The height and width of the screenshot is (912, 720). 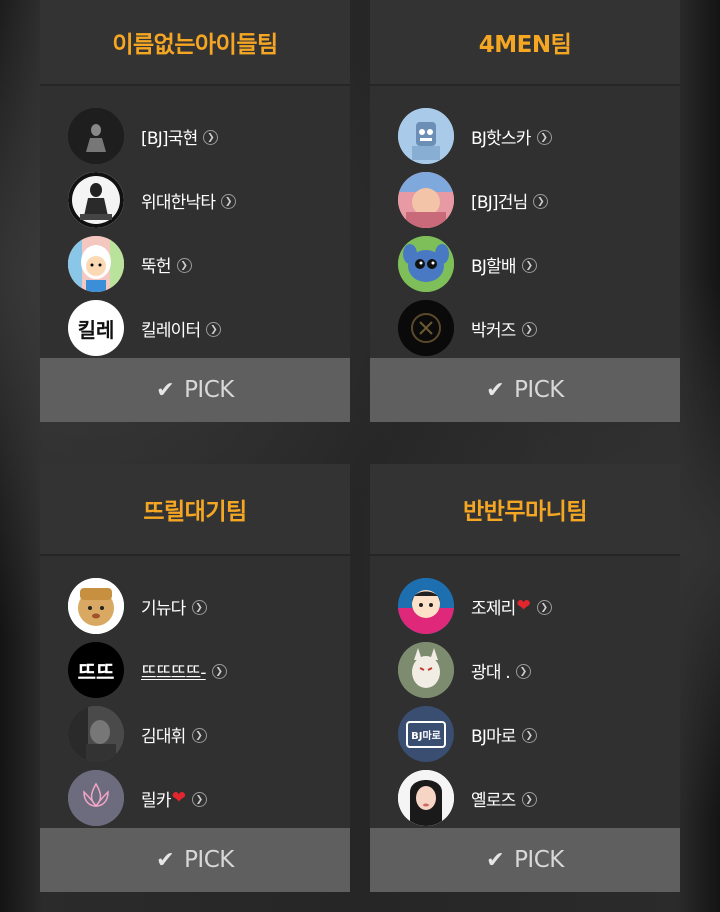 What do you see at coordinates (171, 328) in the screenshot?
I see `member-name: 킬레이터` at bounding box center [171, 328].